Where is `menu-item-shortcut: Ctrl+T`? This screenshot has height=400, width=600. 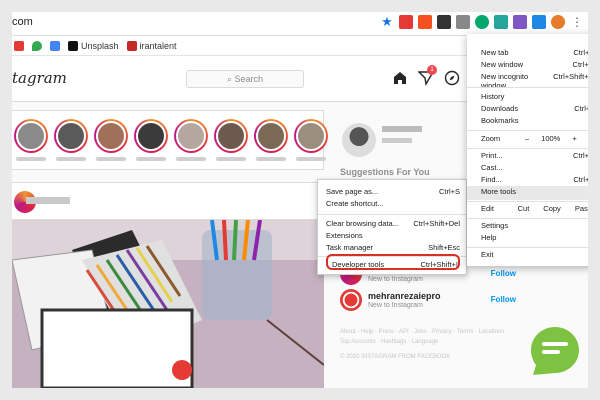
menu-item-shortcut: Ctrl+T is located at coordinates (580, 52).